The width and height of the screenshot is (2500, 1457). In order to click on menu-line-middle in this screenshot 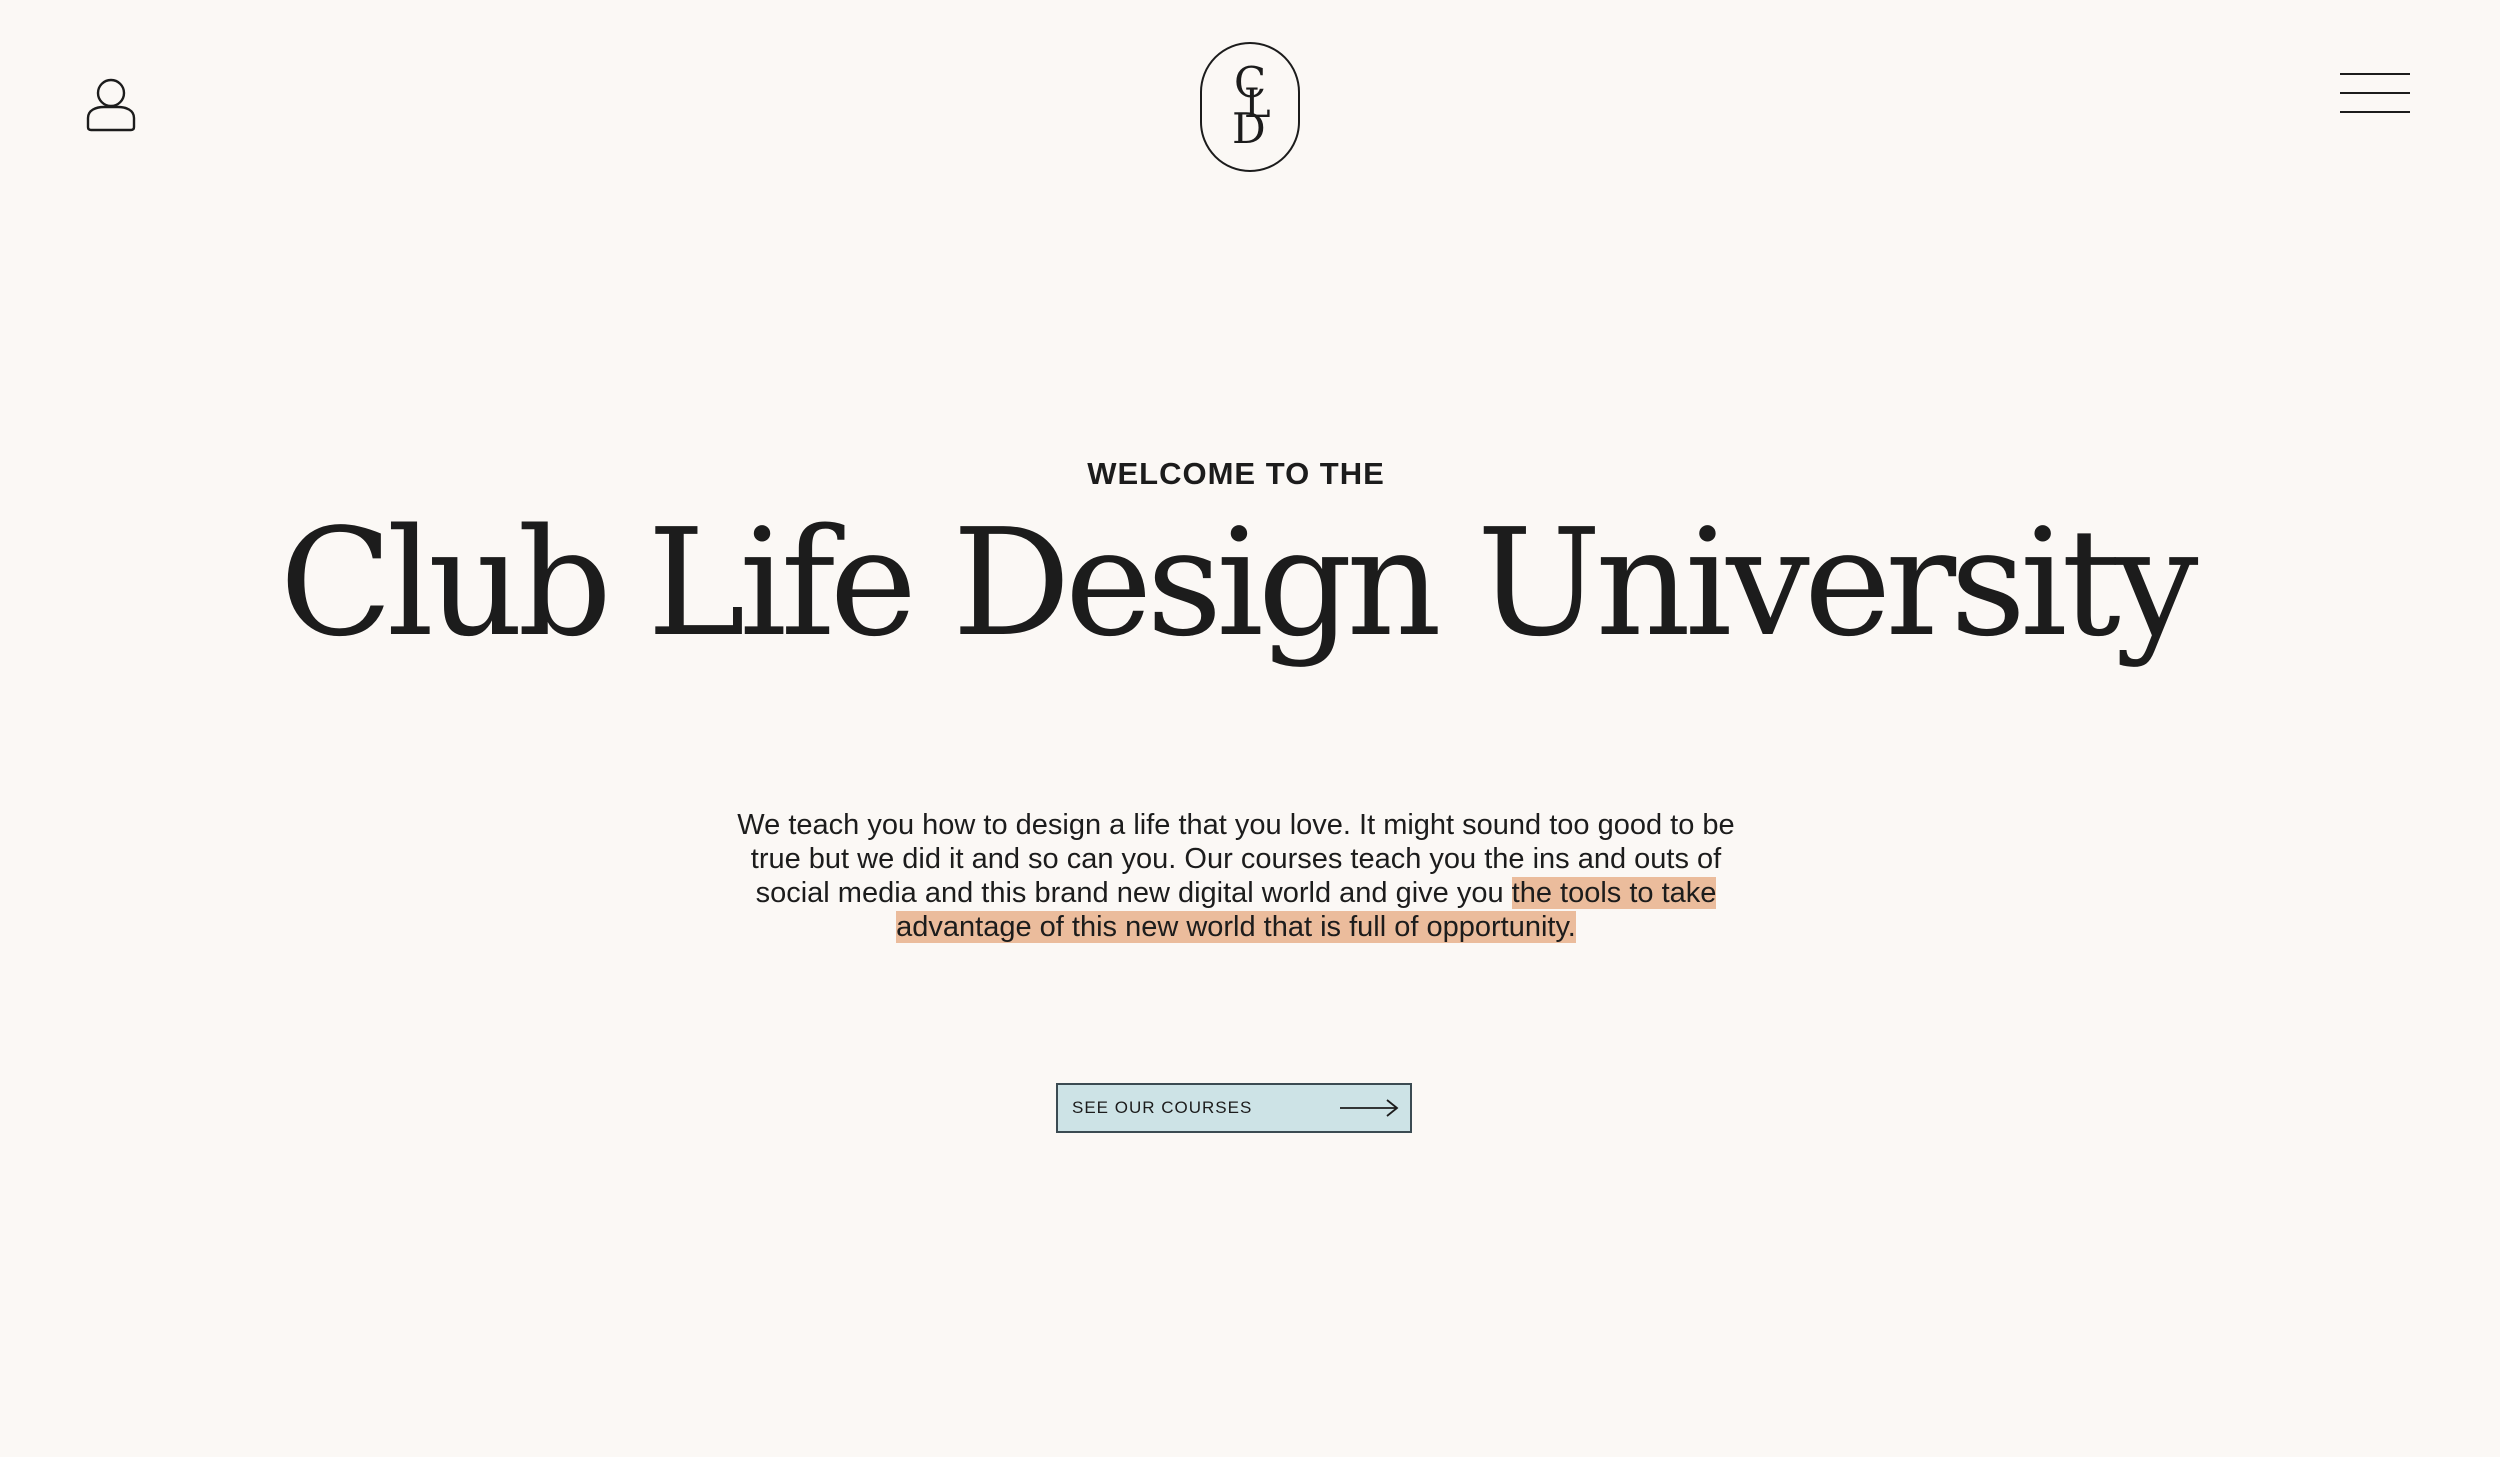, I will do `click(2375, 93)`.